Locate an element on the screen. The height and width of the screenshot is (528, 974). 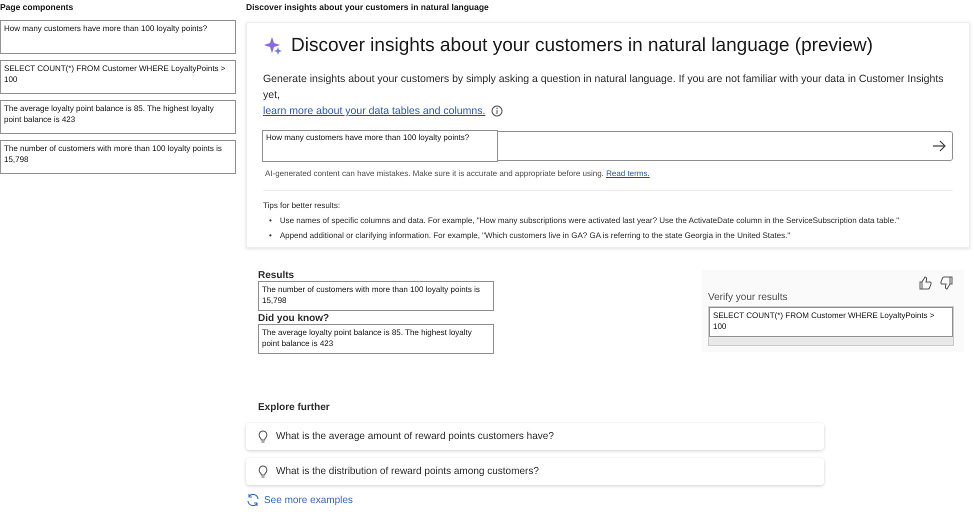
suggestion-card: What is the distribution of reward points among customers? is located at coordinates (535, 471).